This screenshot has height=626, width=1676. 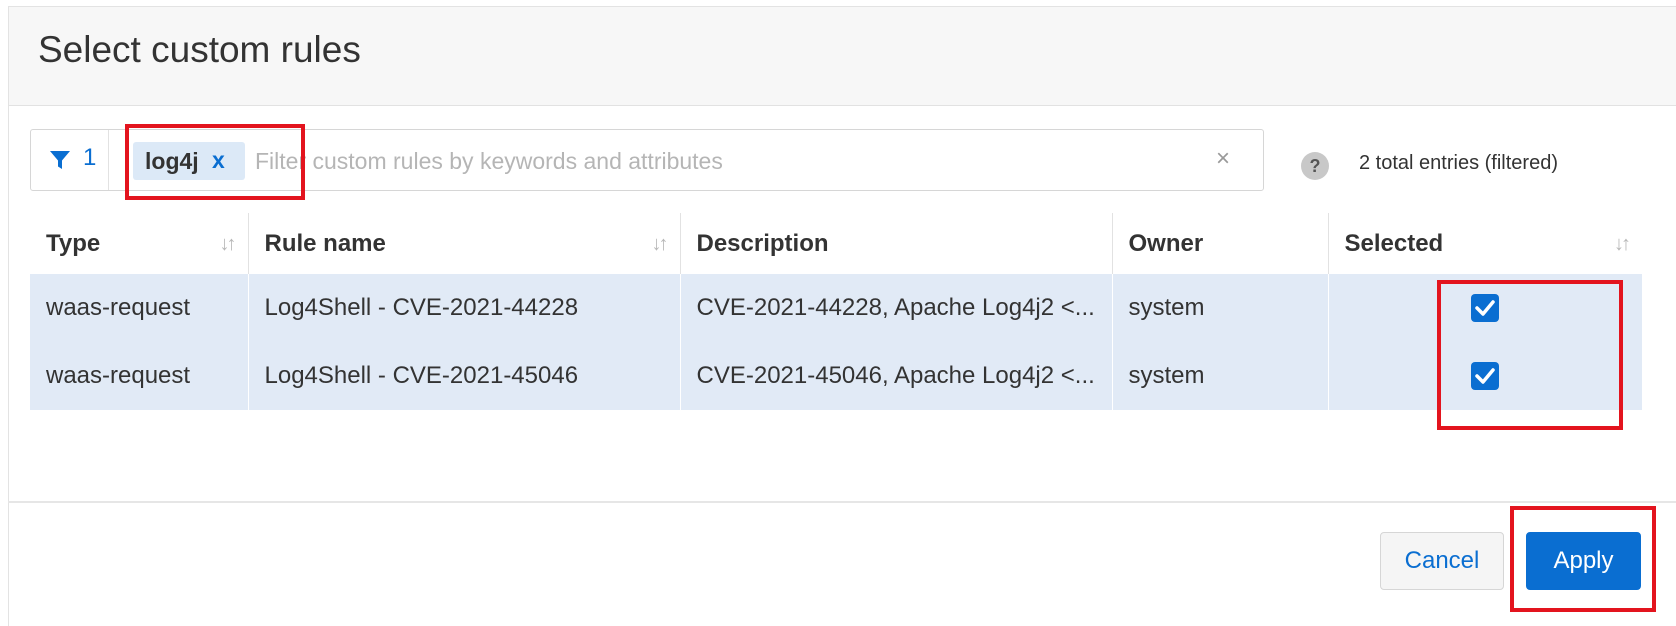 I want to click on filter-chip-log4j: log4j x, so click(x=189, y=161).